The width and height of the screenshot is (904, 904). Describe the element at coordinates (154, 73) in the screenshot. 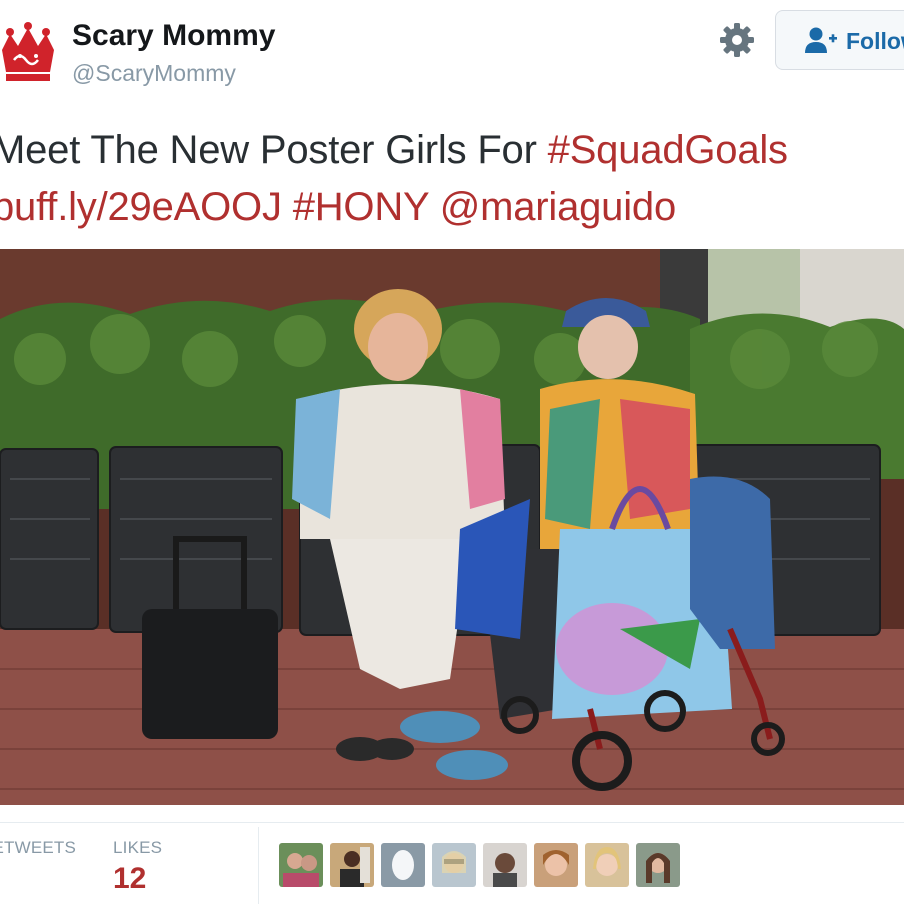

I see `screen-name: @ScaryMommy` at that location.